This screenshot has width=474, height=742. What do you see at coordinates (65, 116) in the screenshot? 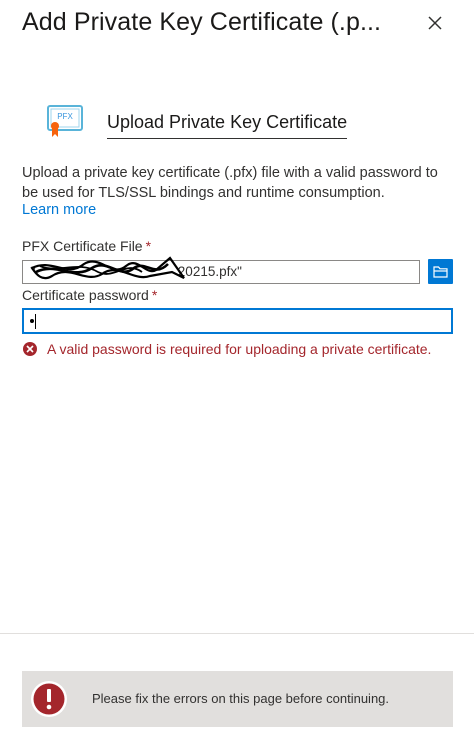
I see `pfx-icon-label: PFX` at bounding box center [65, 116].